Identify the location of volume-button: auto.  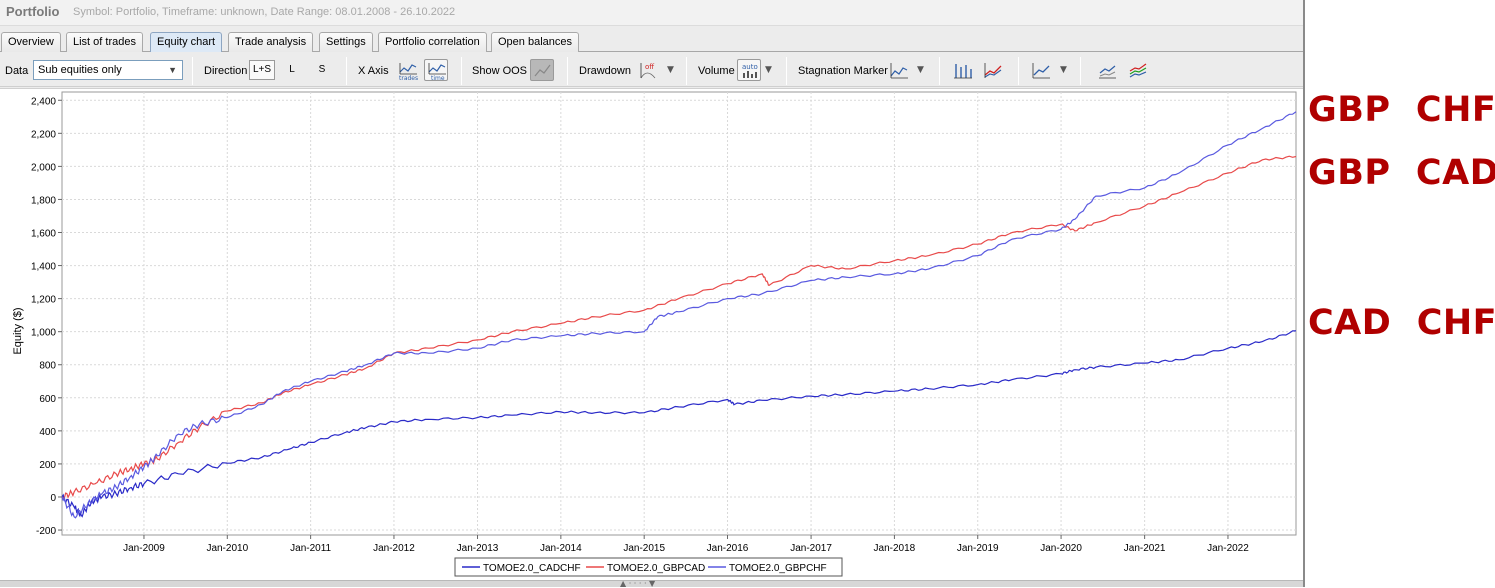
(749, 70).